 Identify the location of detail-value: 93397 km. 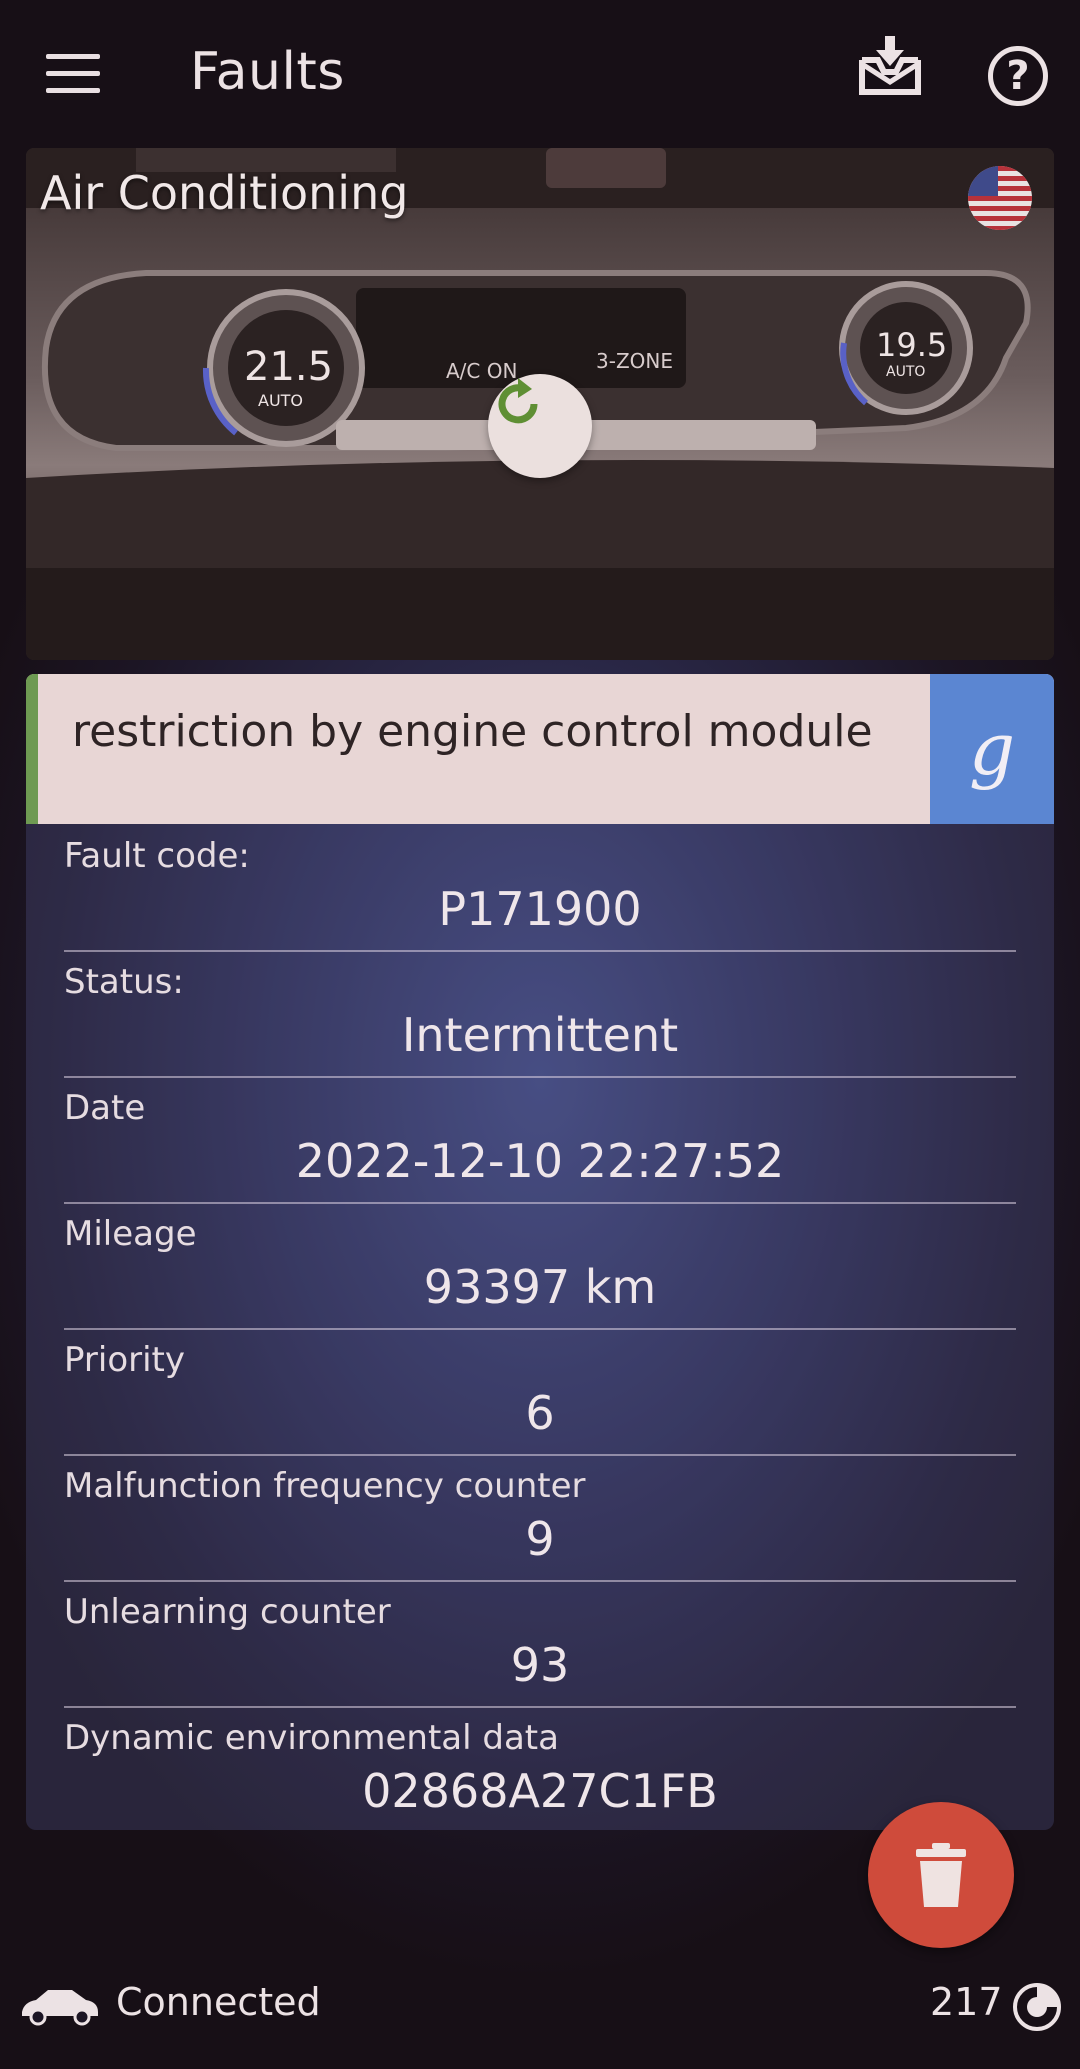
(540, 1287).